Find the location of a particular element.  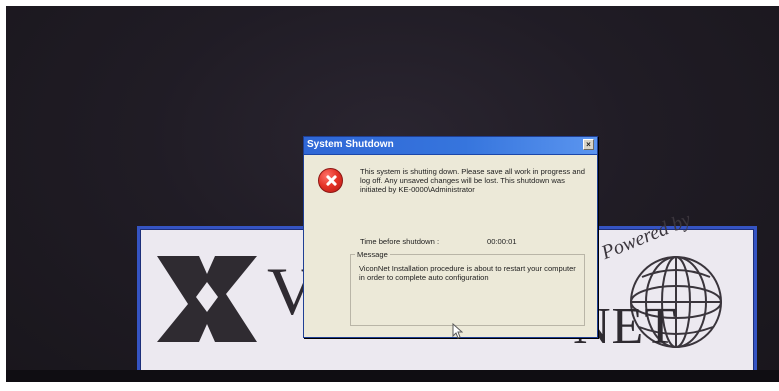

message-group-title: Message is located at coordinates (372, 254).